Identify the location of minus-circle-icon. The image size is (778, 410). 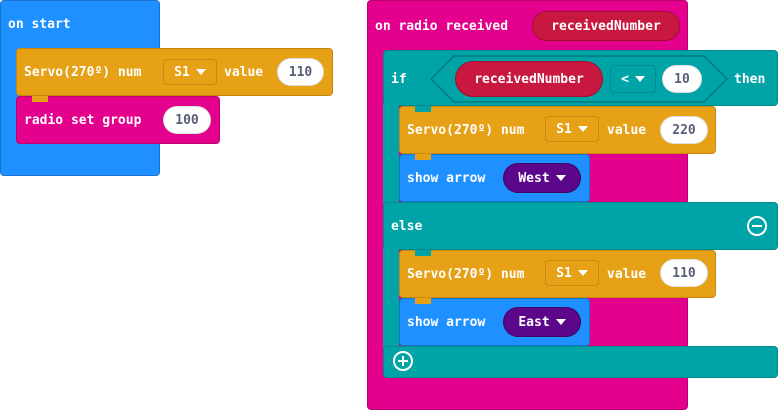
(757, 226).